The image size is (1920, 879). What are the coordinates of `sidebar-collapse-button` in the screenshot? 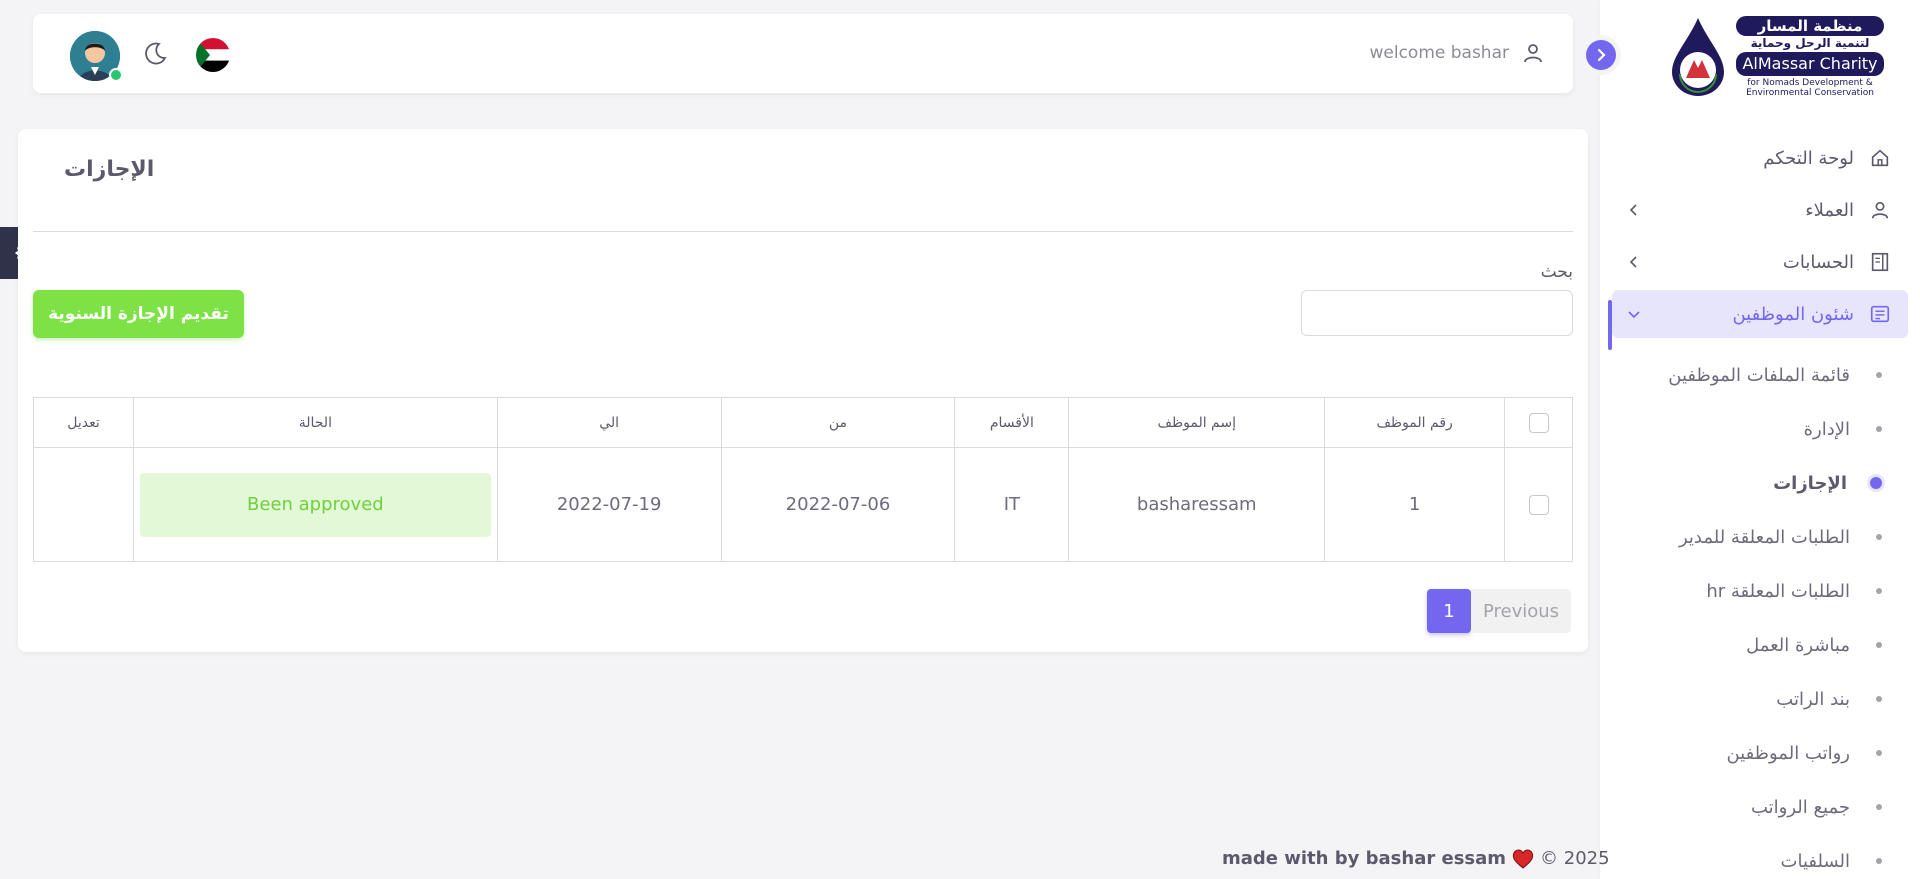 It's located at (1601, 55).